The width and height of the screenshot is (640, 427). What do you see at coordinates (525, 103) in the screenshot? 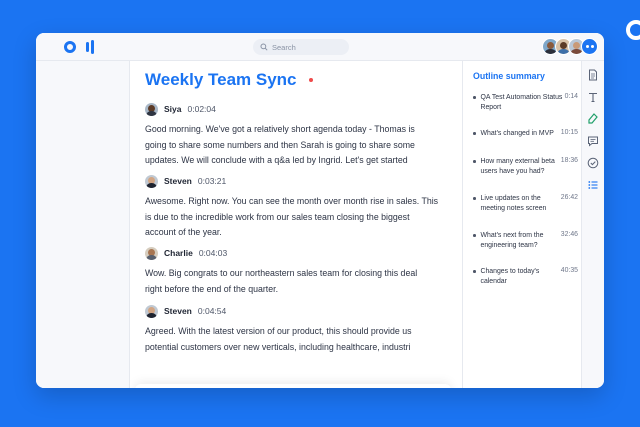
I see `outline-item: QA Test Automation Status Report 0:14` at bounding box center [525, 103].